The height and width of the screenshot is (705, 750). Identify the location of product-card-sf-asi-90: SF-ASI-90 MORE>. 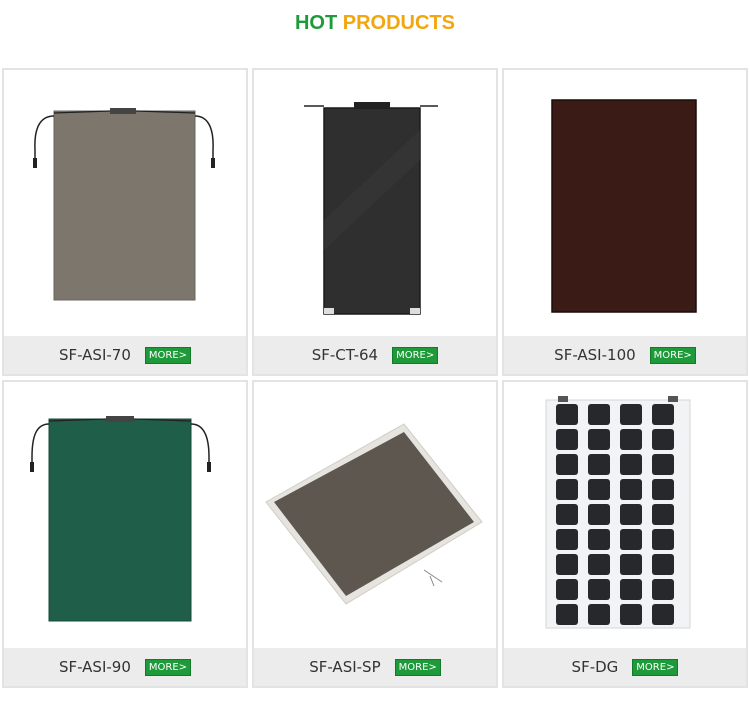
(125, 534).